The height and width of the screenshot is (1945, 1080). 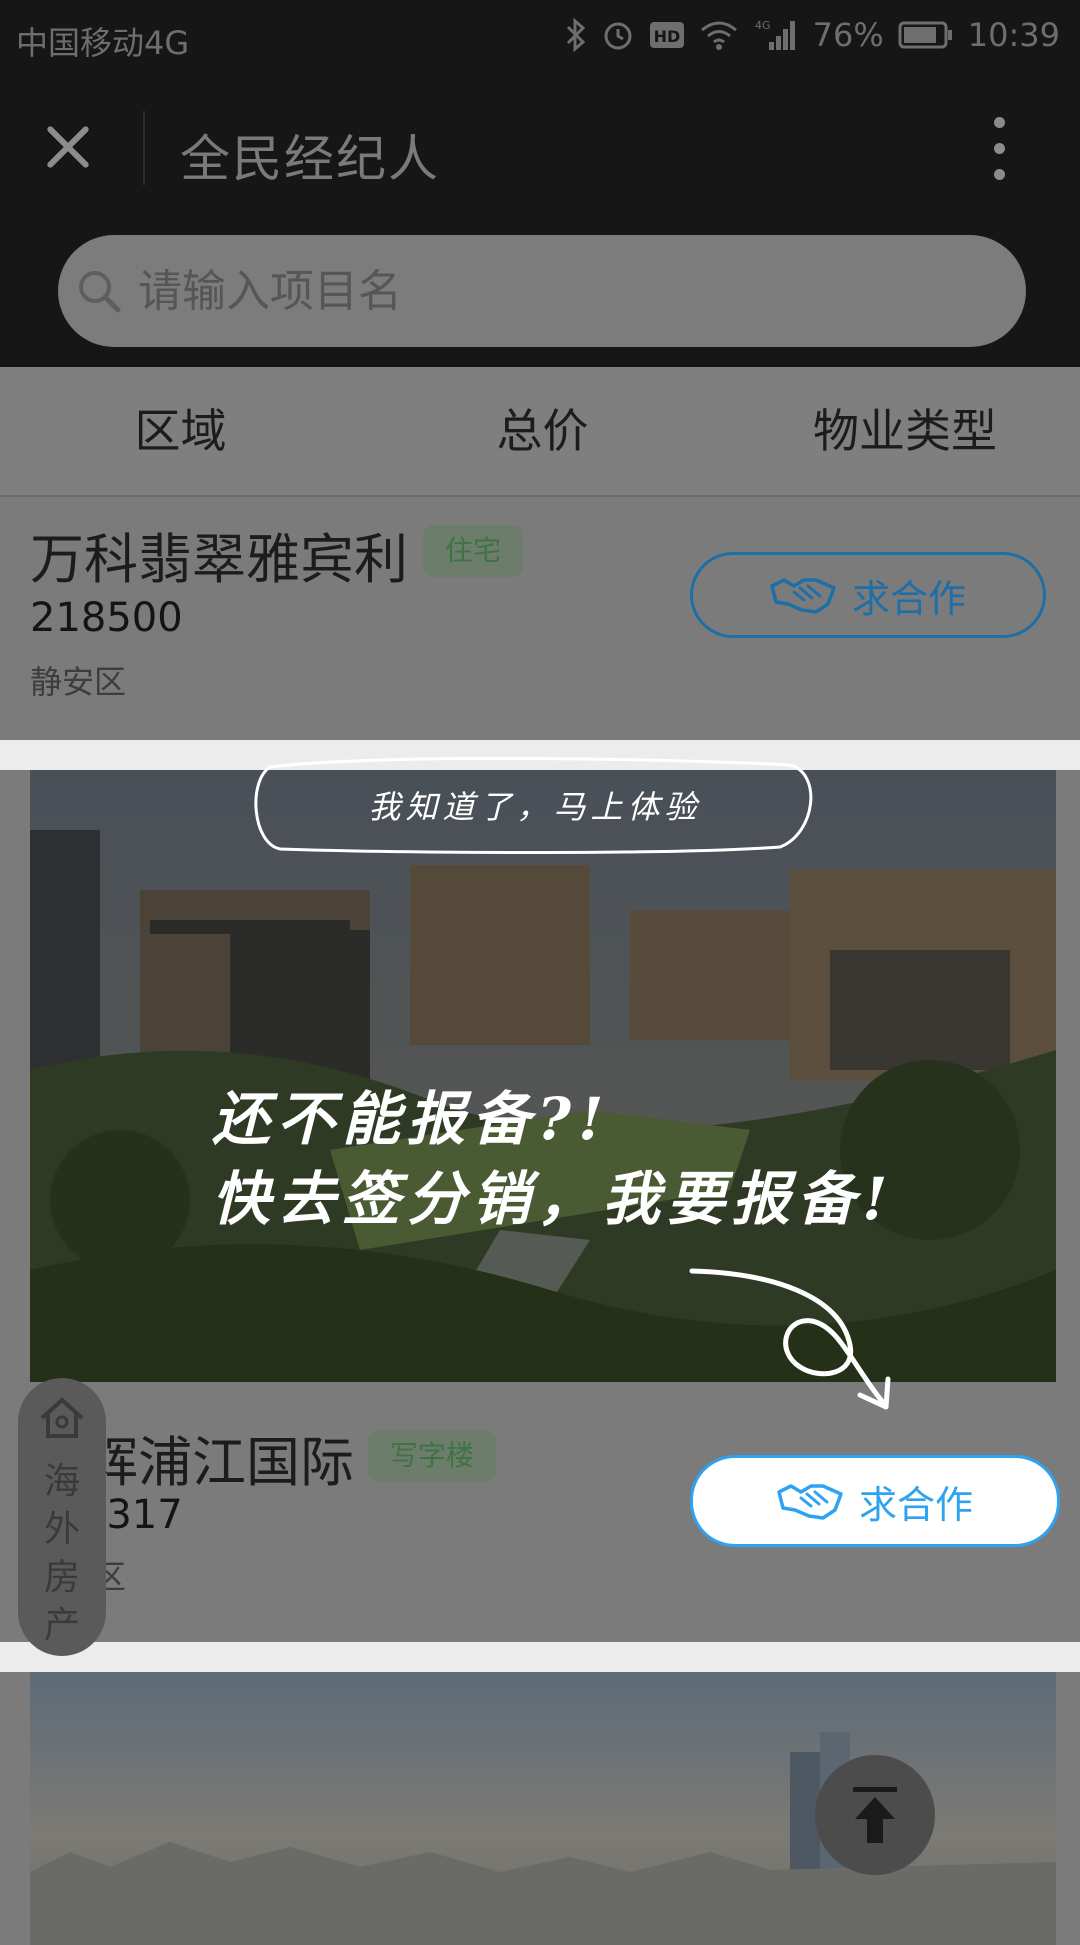 I want to click on battery-icon, so click(x=925, y=35).